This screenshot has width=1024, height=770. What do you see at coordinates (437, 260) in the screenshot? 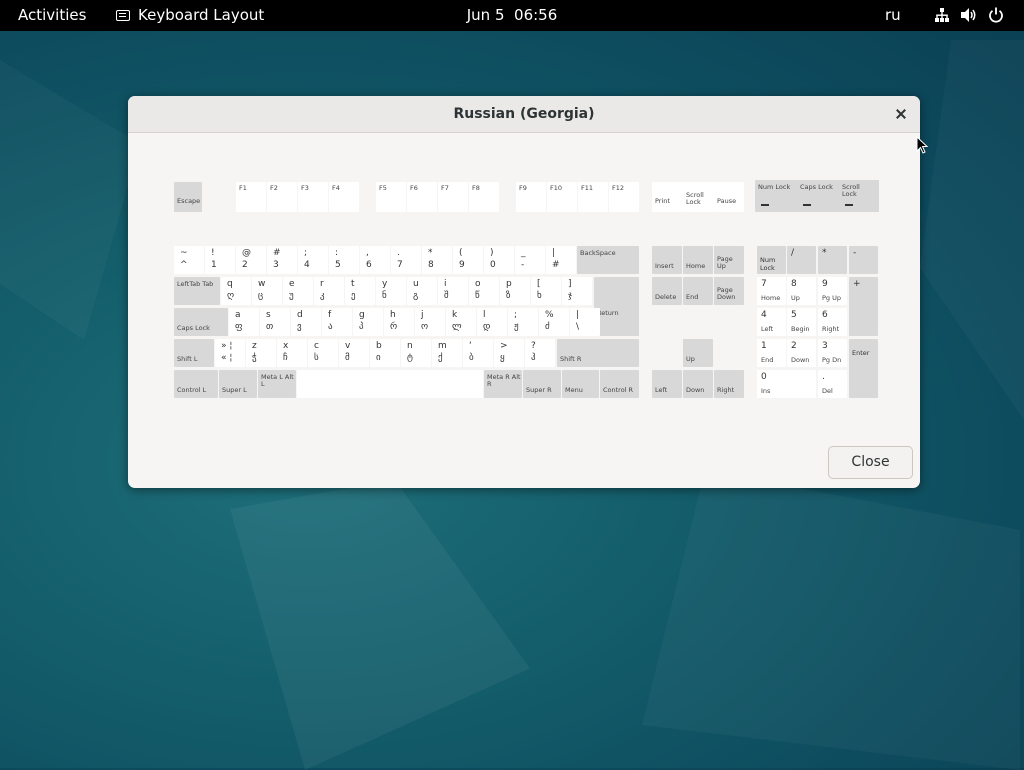
I see `key: * 8` at bounding box center [437, 260].